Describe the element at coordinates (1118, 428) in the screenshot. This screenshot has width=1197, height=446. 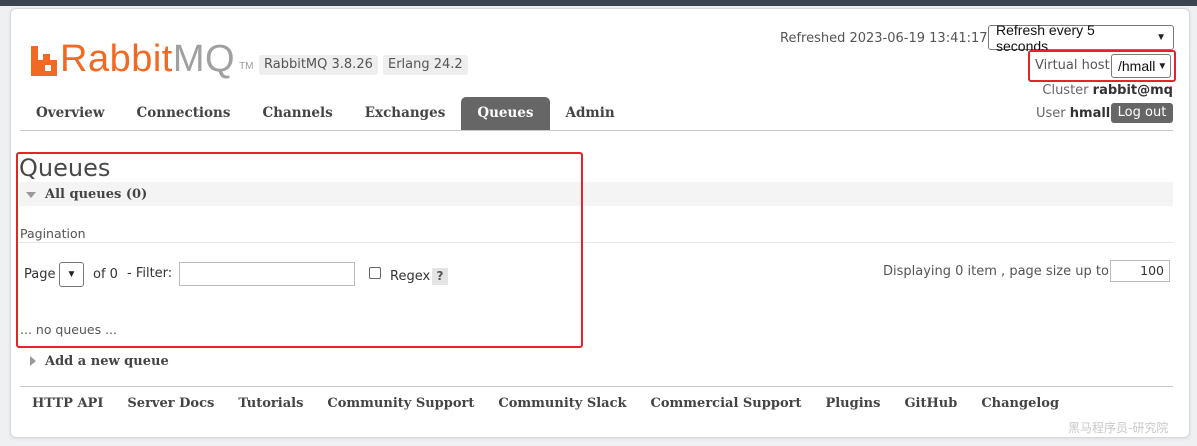
I see `watermark: 黑马程序员-研究院` at that location.